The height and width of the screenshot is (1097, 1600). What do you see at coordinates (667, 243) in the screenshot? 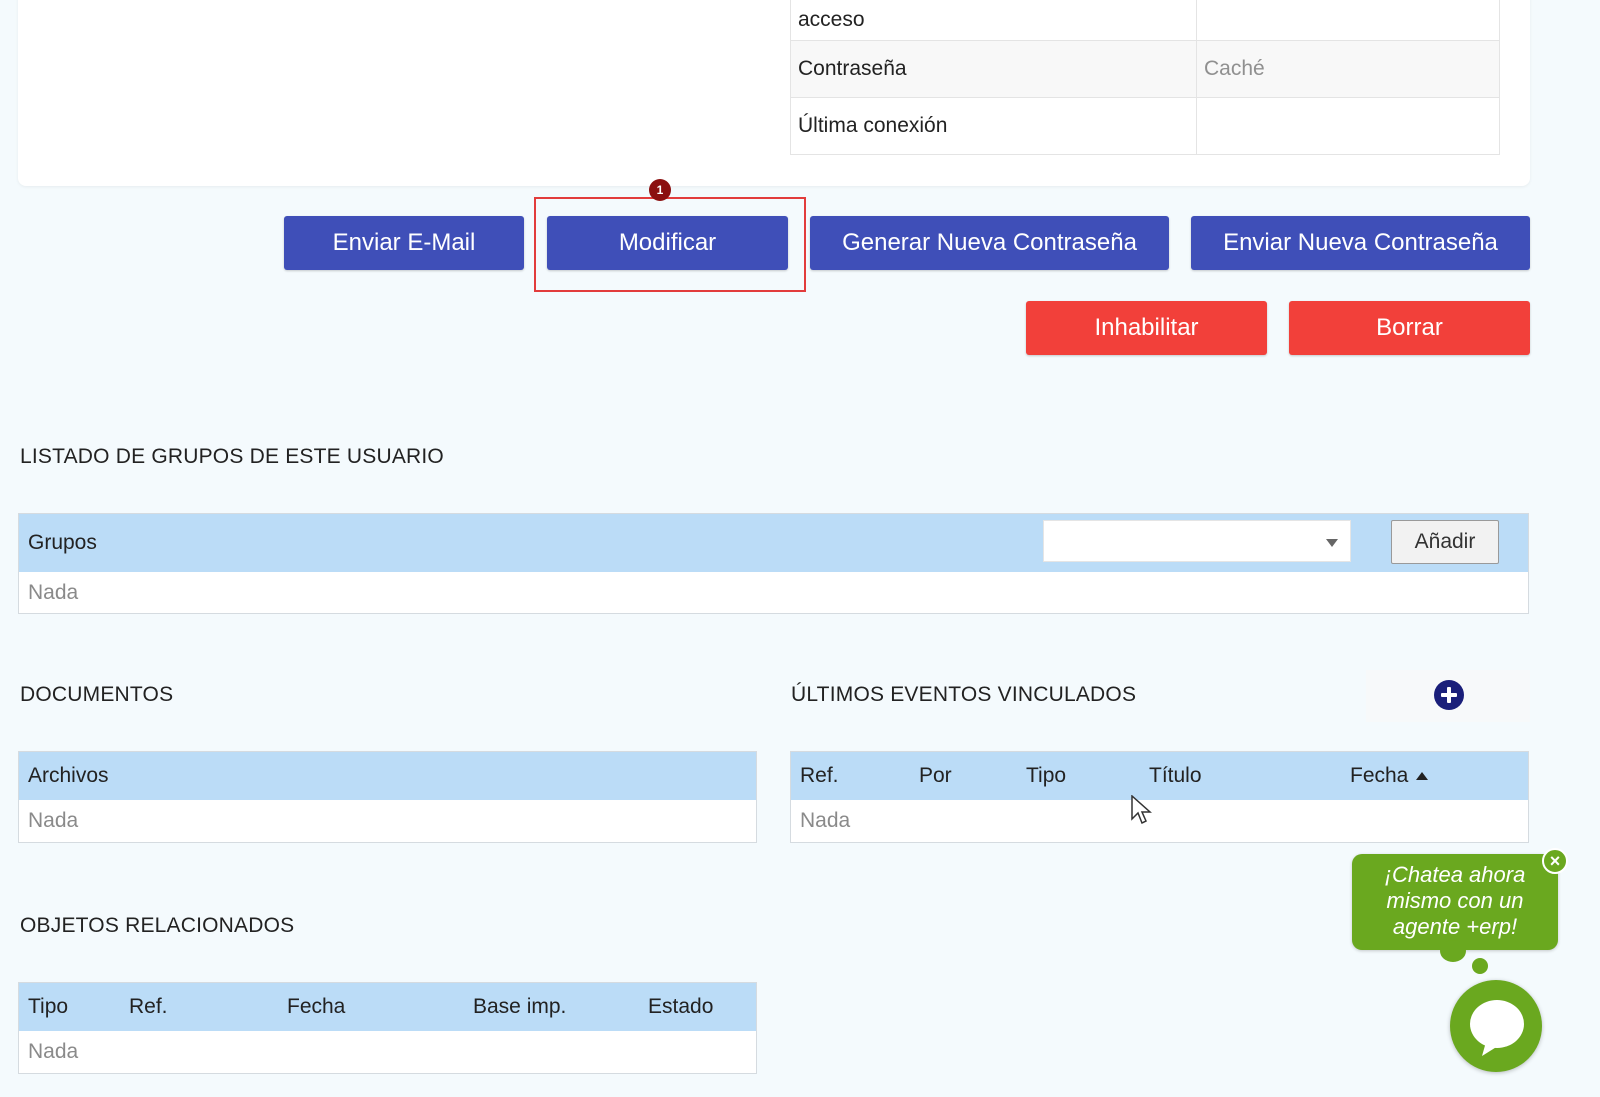
I see `modify-button: Modificar` at bounding box center [667, 243].